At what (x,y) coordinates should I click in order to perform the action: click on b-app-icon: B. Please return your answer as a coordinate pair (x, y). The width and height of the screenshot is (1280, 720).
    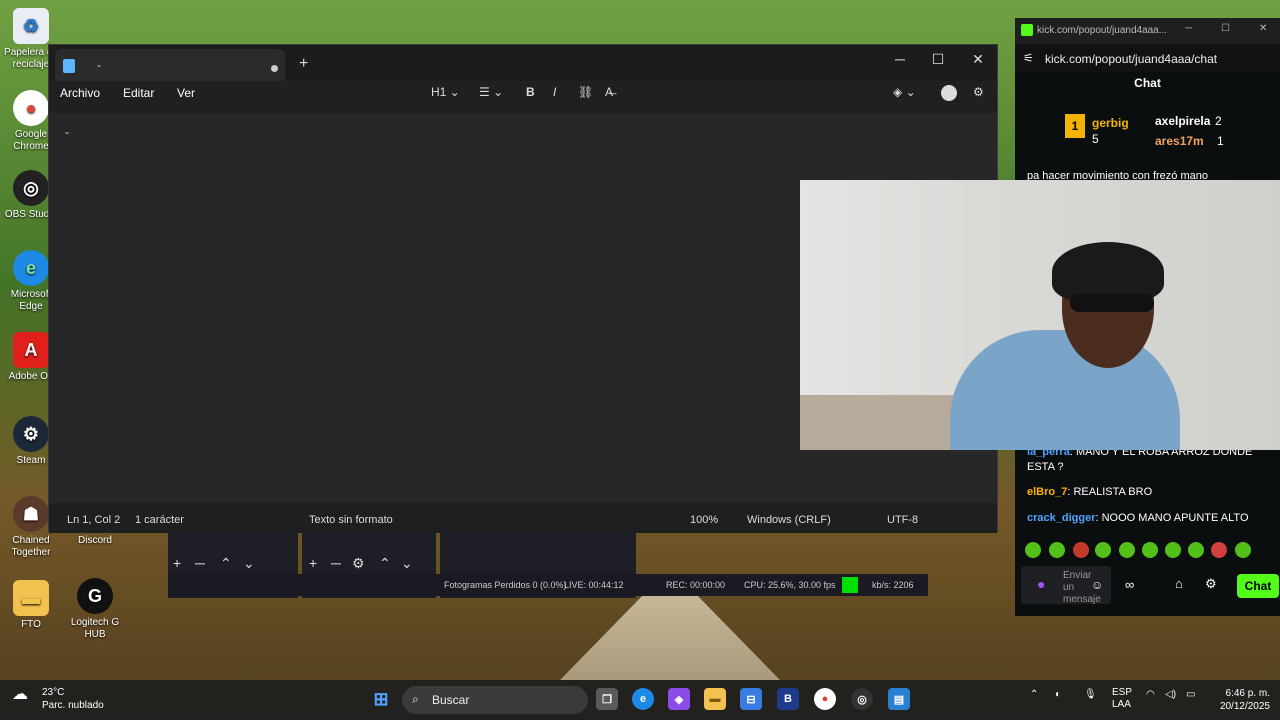
    Looking at the image, I should click on (788, 699).